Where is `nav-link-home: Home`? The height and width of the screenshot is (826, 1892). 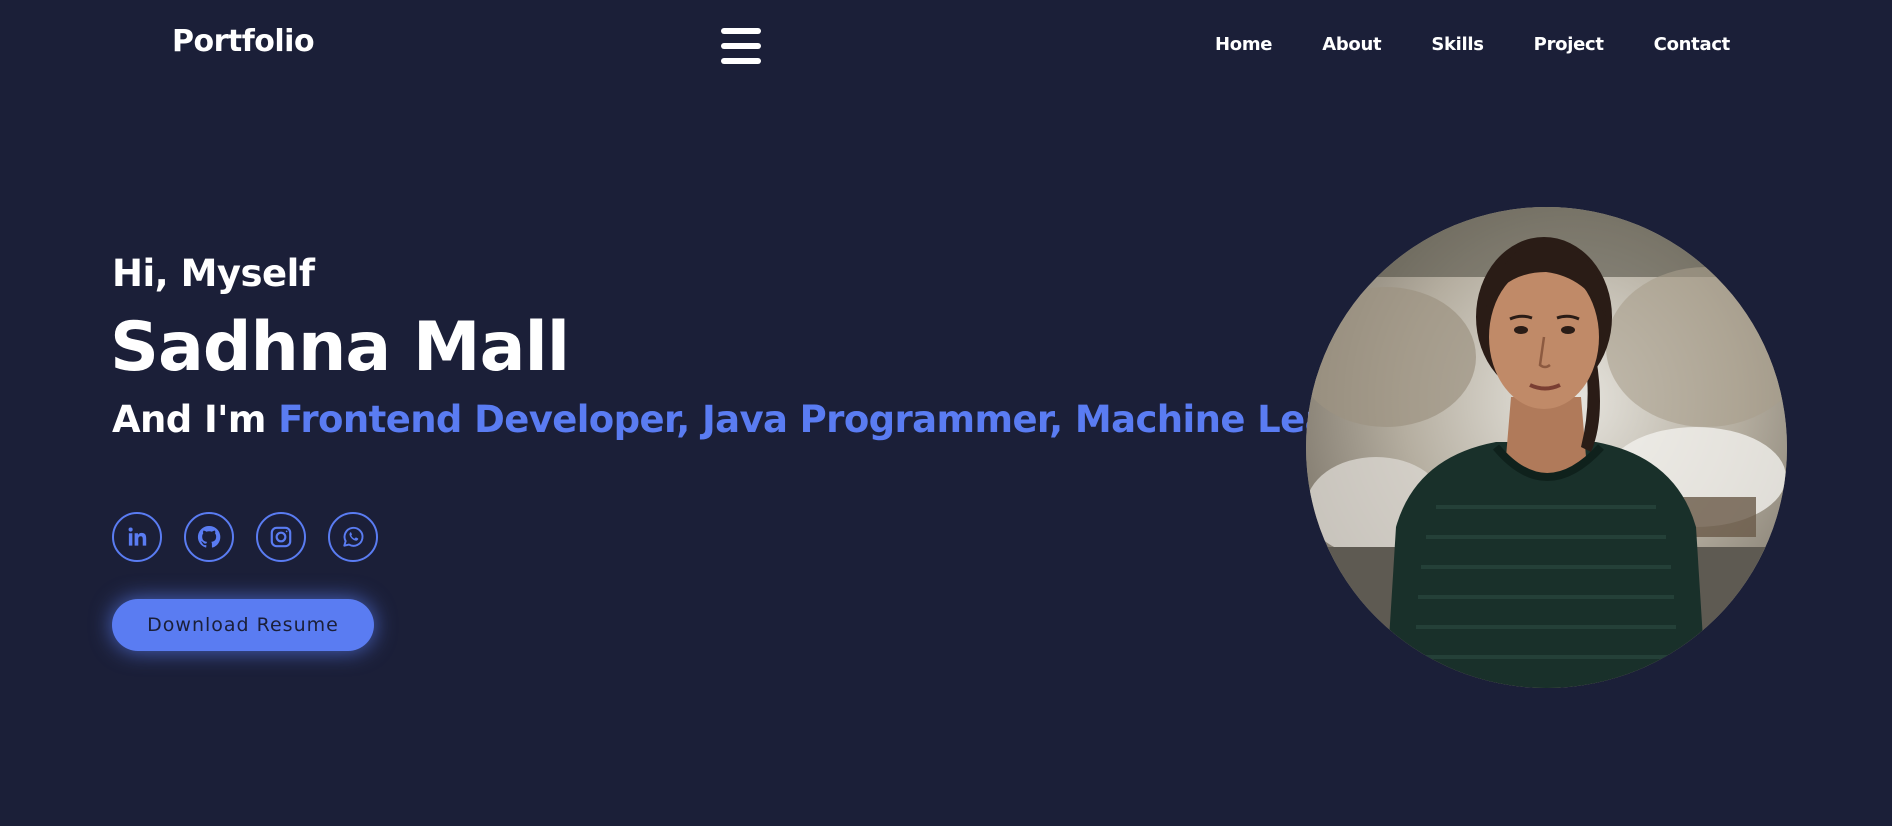 nav-link-home: Home is located at coordinates (1244, 44).